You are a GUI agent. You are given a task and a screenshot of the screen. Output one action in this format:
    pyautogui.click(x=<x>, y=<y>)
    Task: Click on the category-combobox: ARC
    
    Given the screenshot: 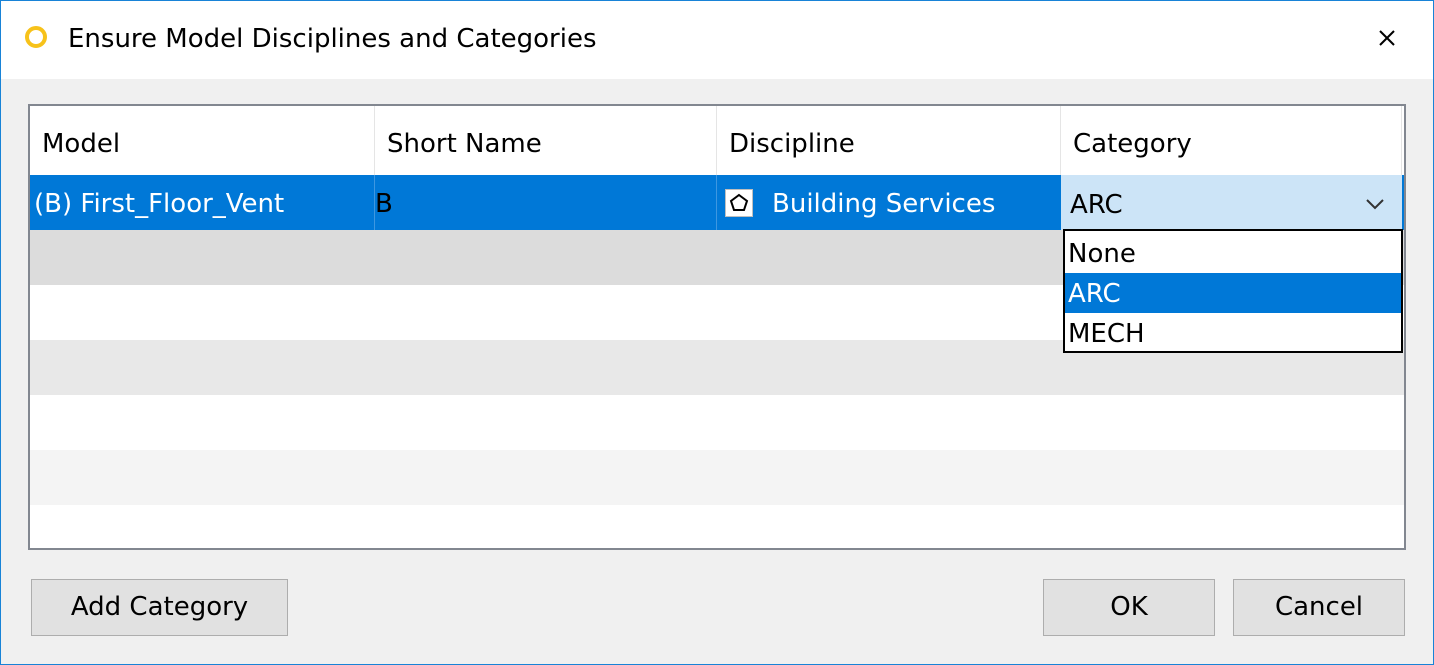 What is the action you would take?
    pyautogui.click(x=1231, y=202)
    